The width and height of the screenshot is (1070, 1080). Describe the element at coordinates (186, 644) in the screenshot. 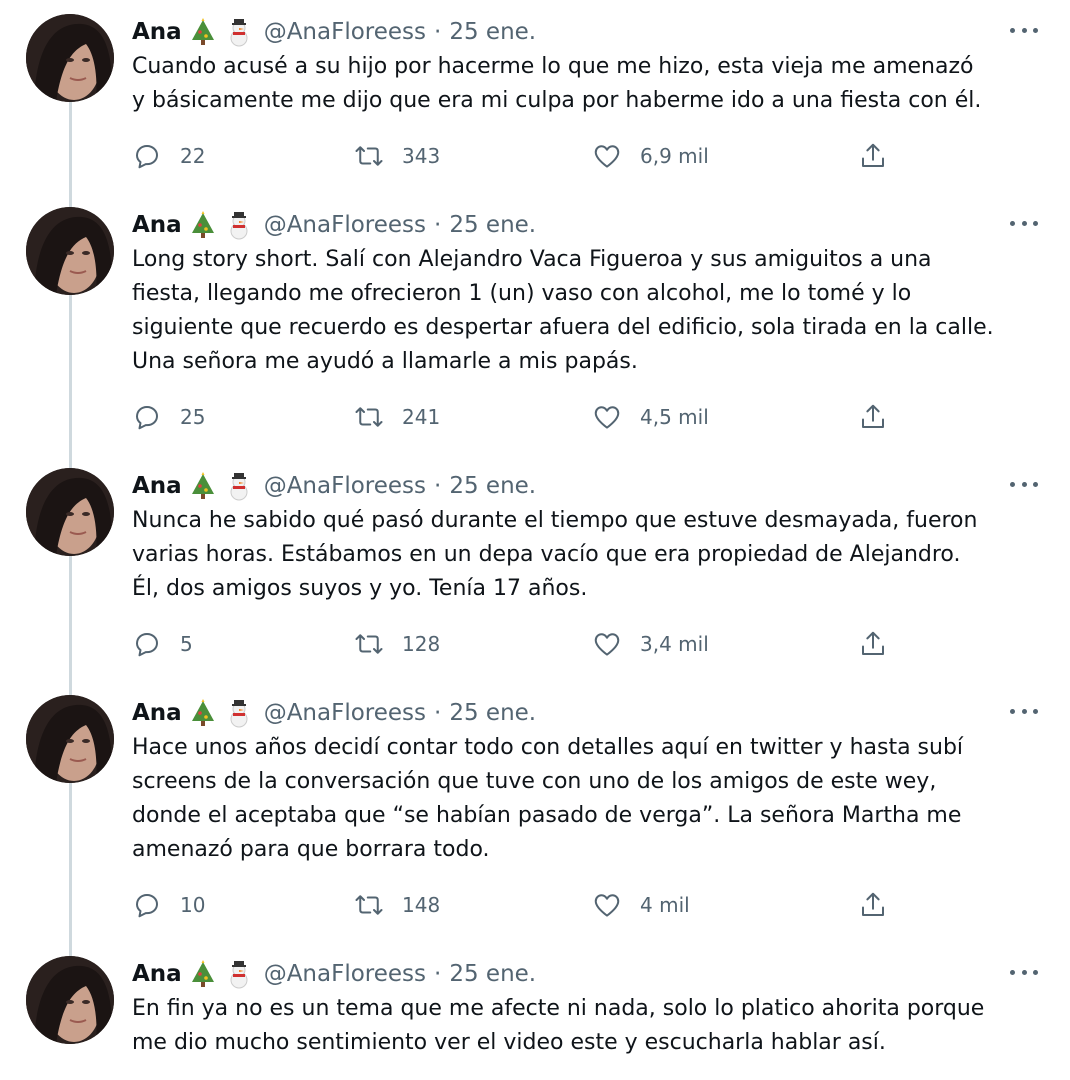

I see `reply-count: 5` at that location.